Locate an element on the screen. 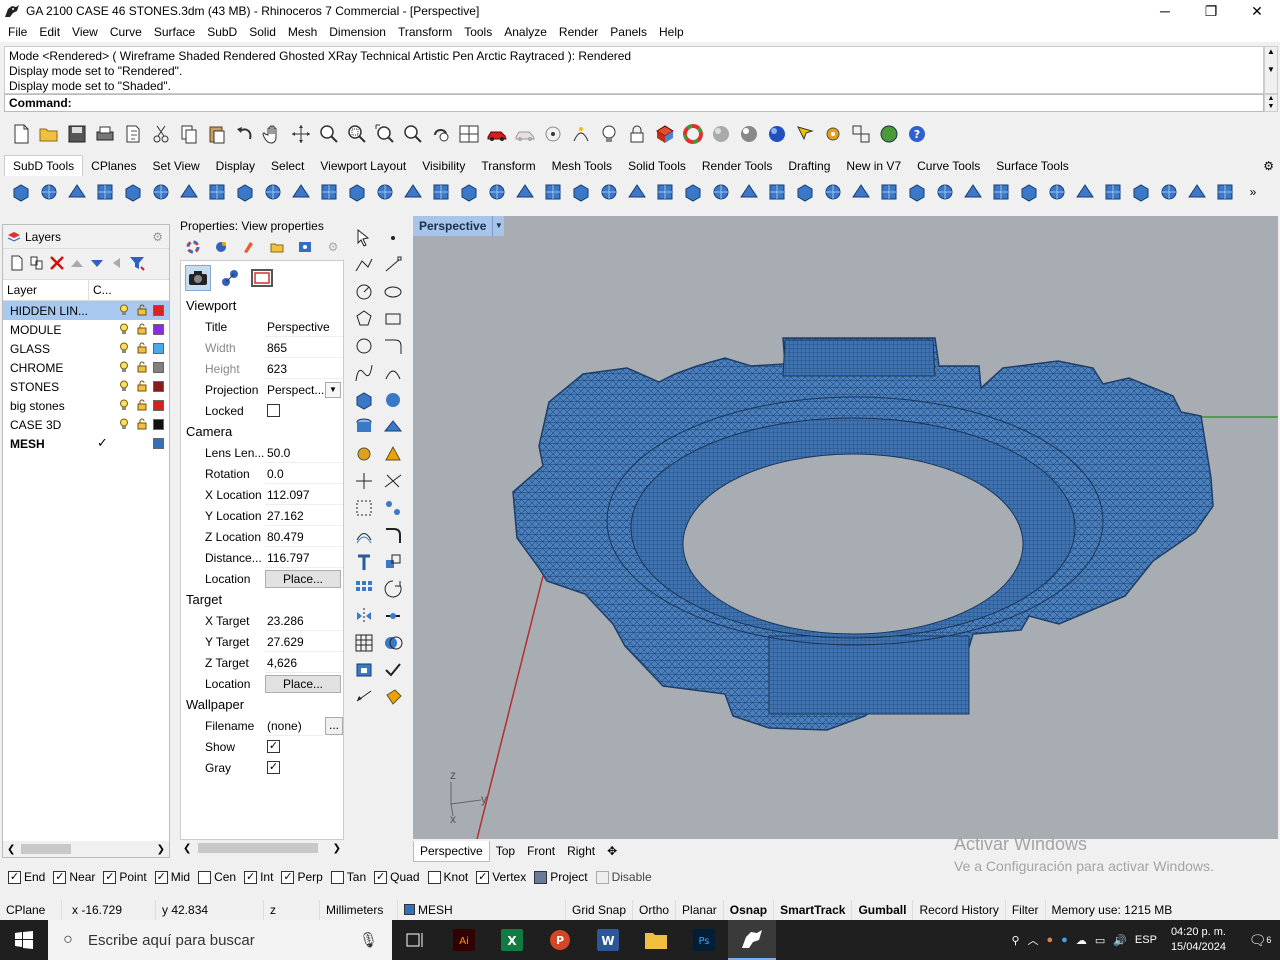  y-target-field: 27.629 is located at coordinates (304, 642).